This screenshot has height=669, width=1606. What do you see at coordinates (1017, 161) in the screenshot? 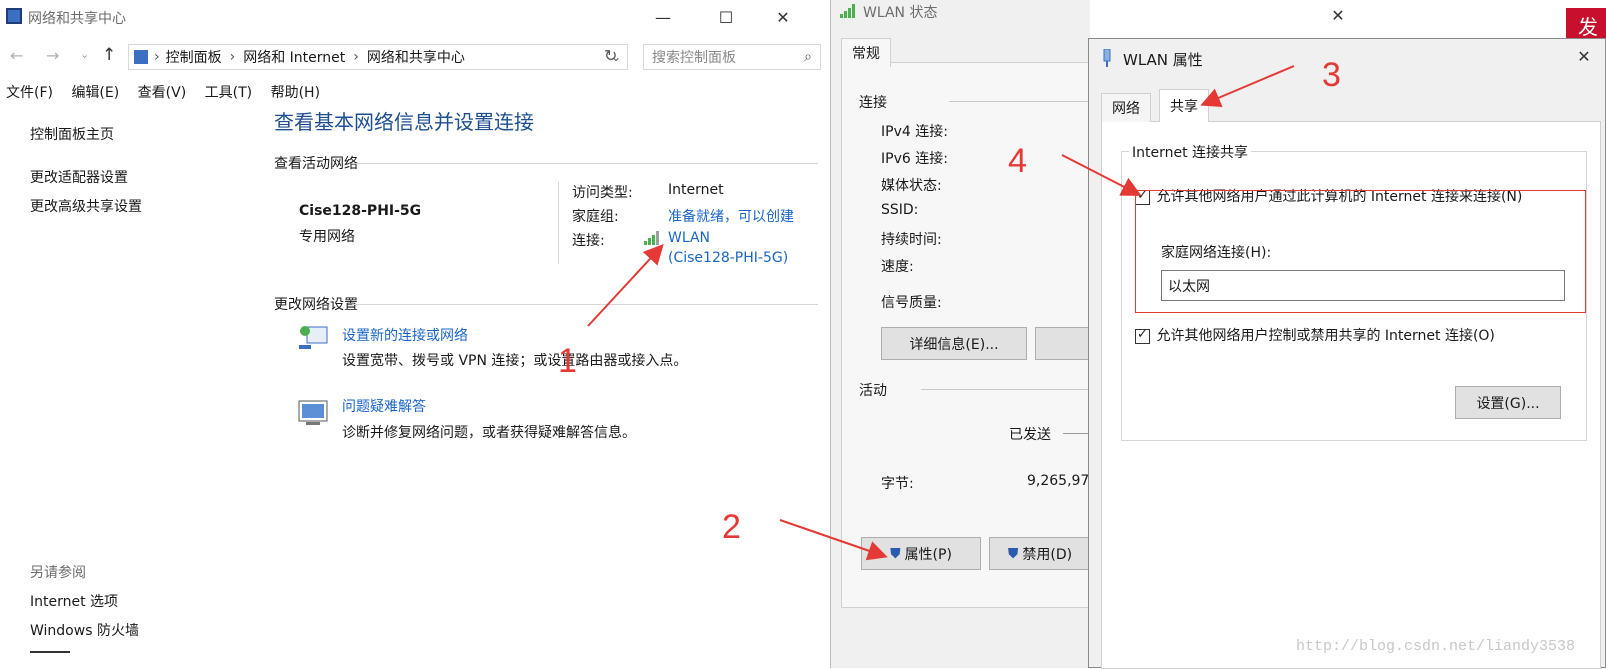
I see `annotation-number-4: 4` at bounding box center [1017, 161].